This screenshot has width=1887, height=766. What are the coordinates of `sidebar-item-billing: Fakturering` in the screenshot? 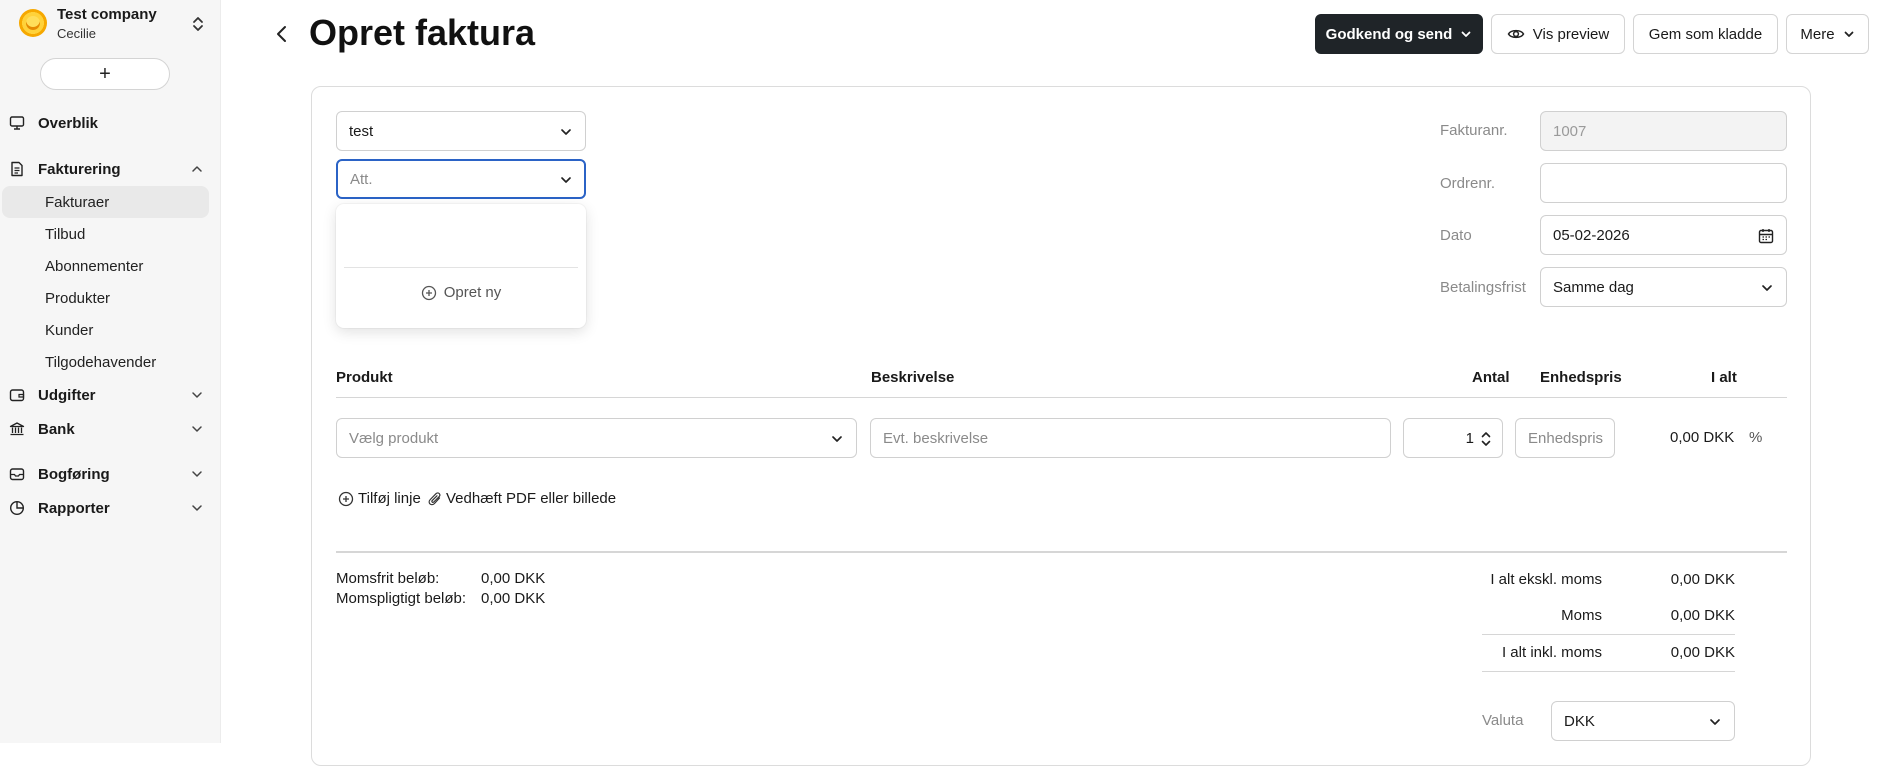 It's located at (108, 169).